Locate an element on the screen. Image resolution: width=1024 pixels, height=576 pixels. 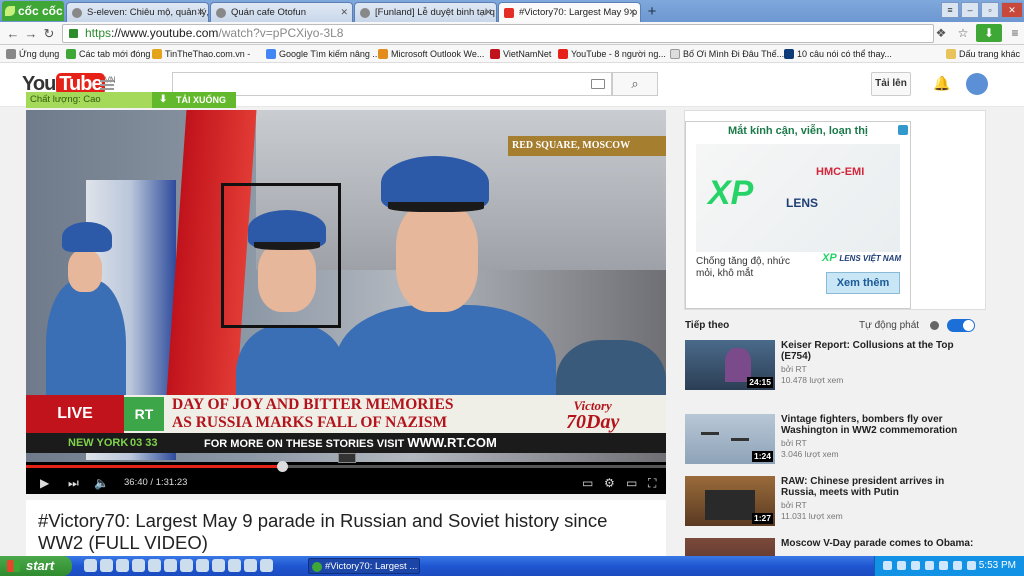
bookmark-other: Dấu trang khác is located at coordinates (983, 54).